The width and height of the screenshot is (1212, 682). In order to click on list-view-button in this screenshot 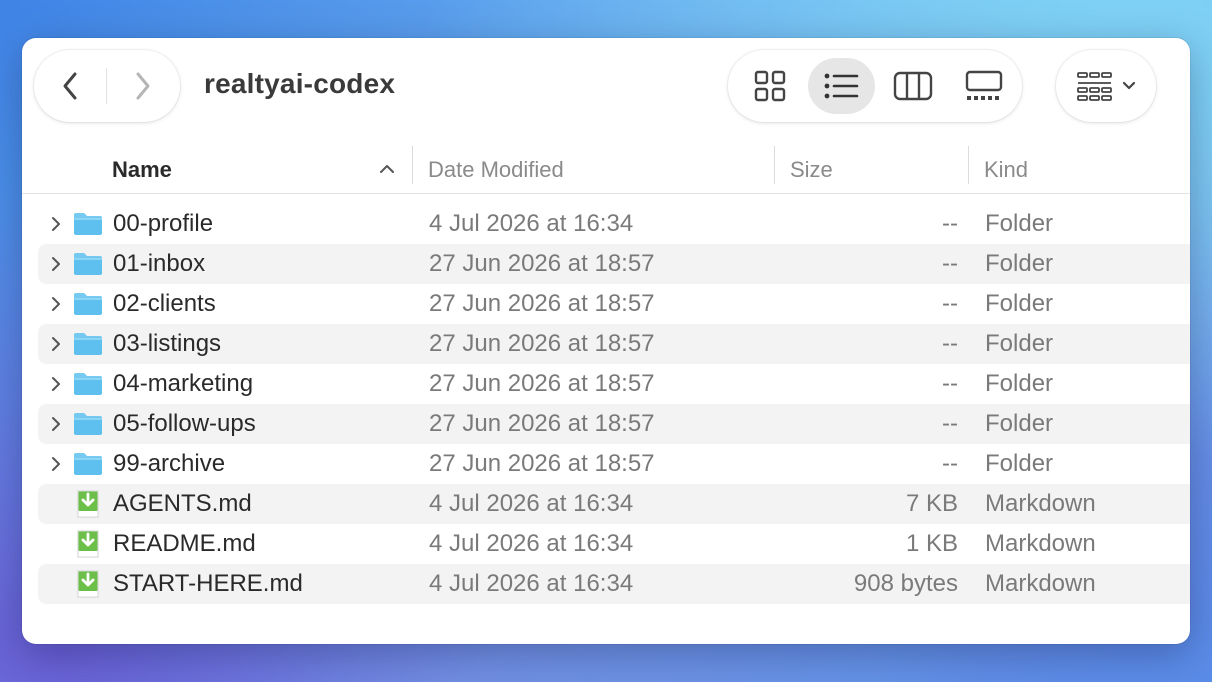, I will do `click(841, 86)`.